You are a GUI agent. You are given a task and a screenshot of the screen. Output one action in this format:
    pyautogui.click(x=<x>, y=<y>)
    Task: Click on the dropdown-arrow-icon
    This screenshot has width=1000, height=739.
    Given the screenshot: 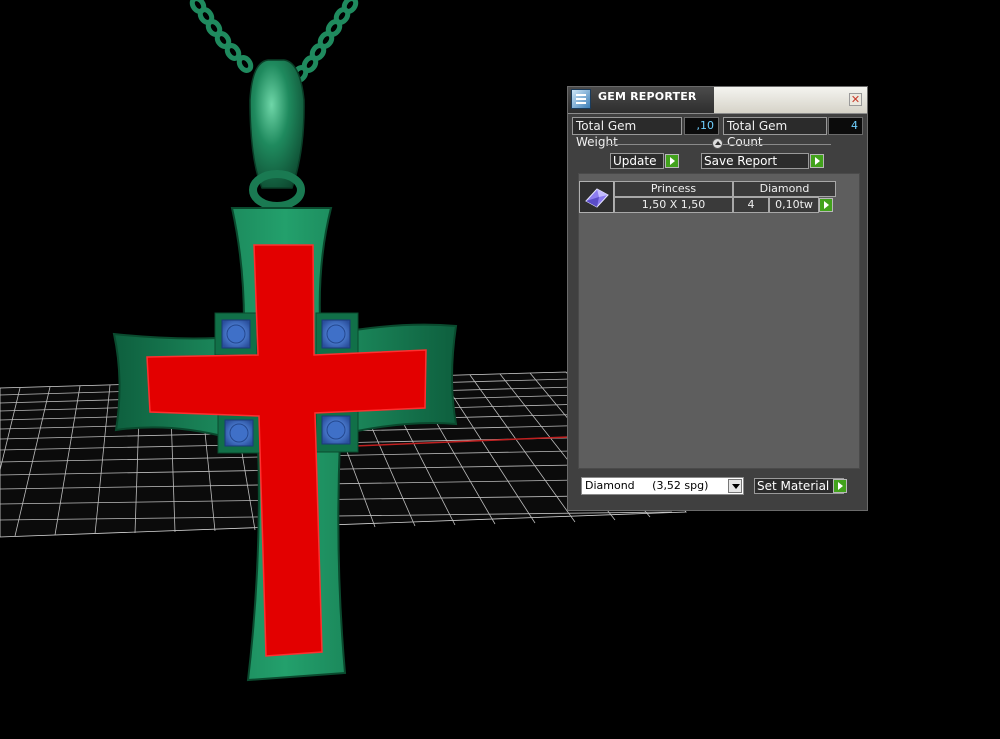 What is the action you would take?
    pyautogui.click(x=735, y=486)
    